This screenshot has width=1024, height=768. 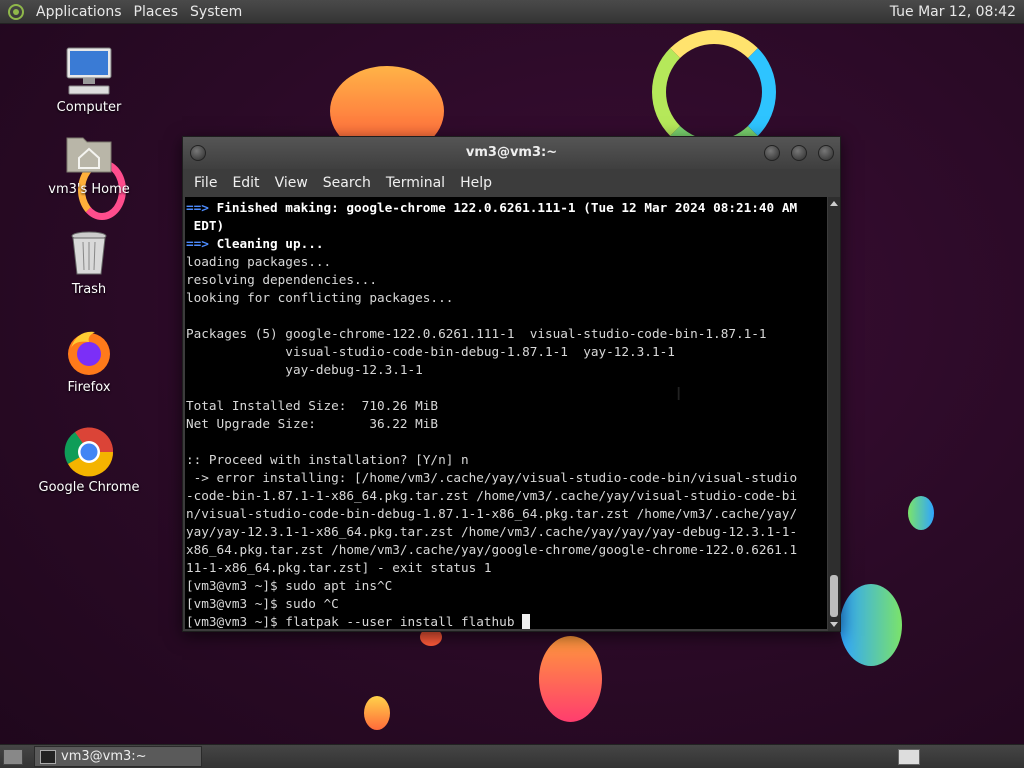 I want to click on window-titlebar: vm3@vm3:~, so click(x=511, y=153).